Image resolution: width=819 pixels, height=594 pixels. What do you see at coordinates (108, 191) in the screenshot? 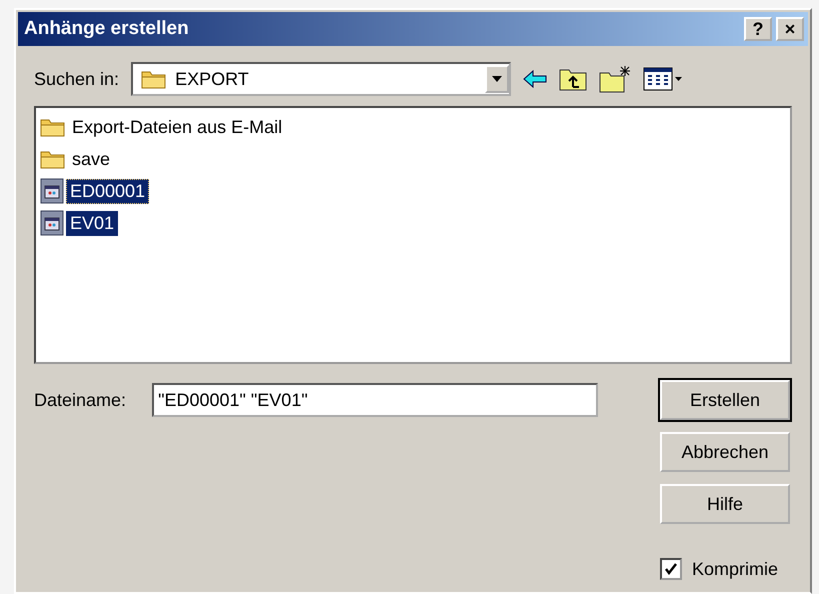
I see `file-item: ED00001` at bounding box center [108, 191].